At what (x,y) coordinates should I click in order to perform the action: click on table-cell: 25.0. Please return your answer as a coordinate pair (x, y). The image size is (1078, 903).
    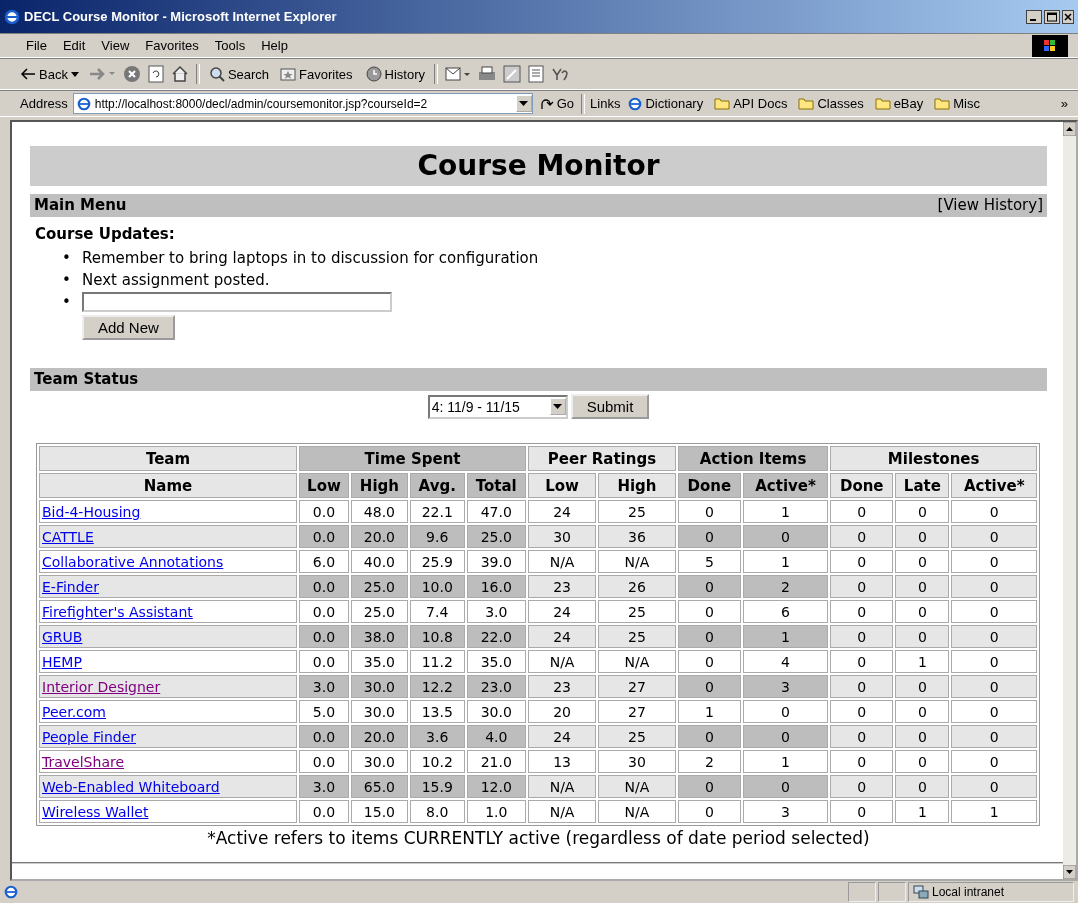
    Looking at the image, I should click on (379, 611).